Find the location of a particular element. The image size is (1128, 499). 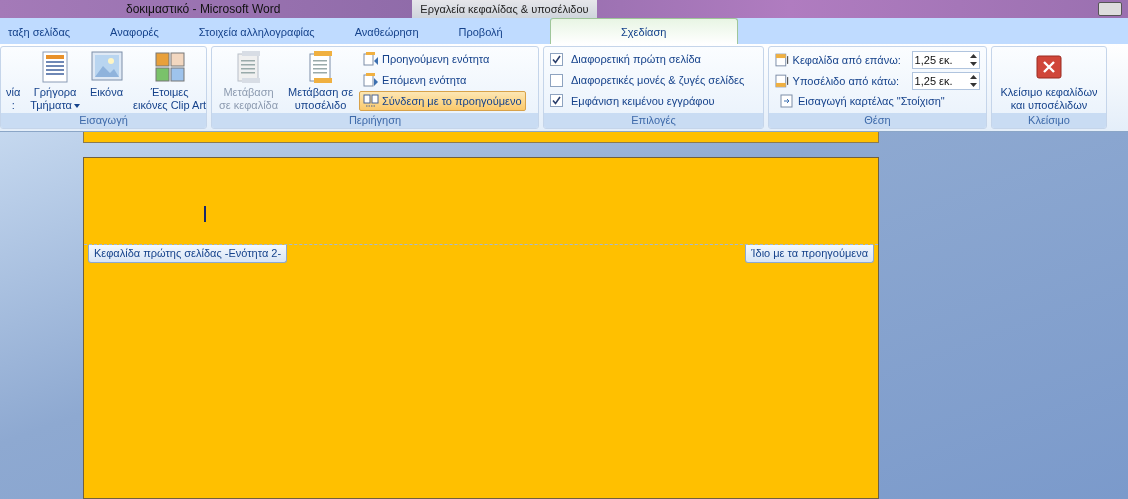

ribbon-tab: Στοιχεία αλληλογραφίας is located at coordinates (256, 32).